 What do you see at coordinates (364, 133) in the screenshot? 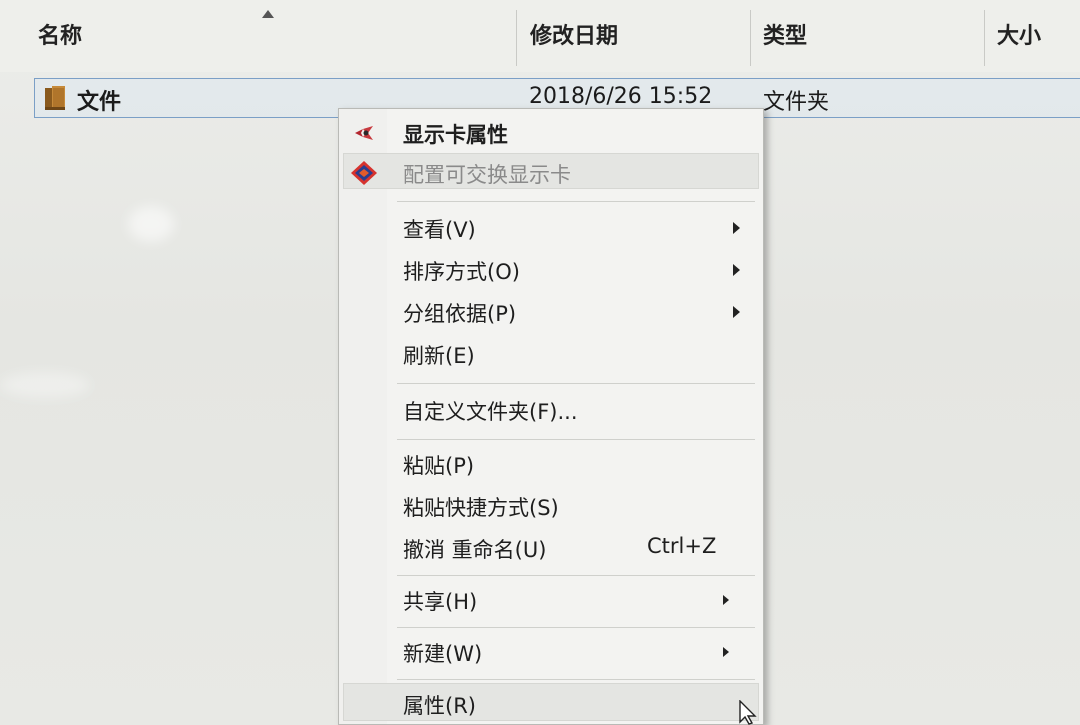
I see `graphics-settings-icon` at bounding box center [364, 133].